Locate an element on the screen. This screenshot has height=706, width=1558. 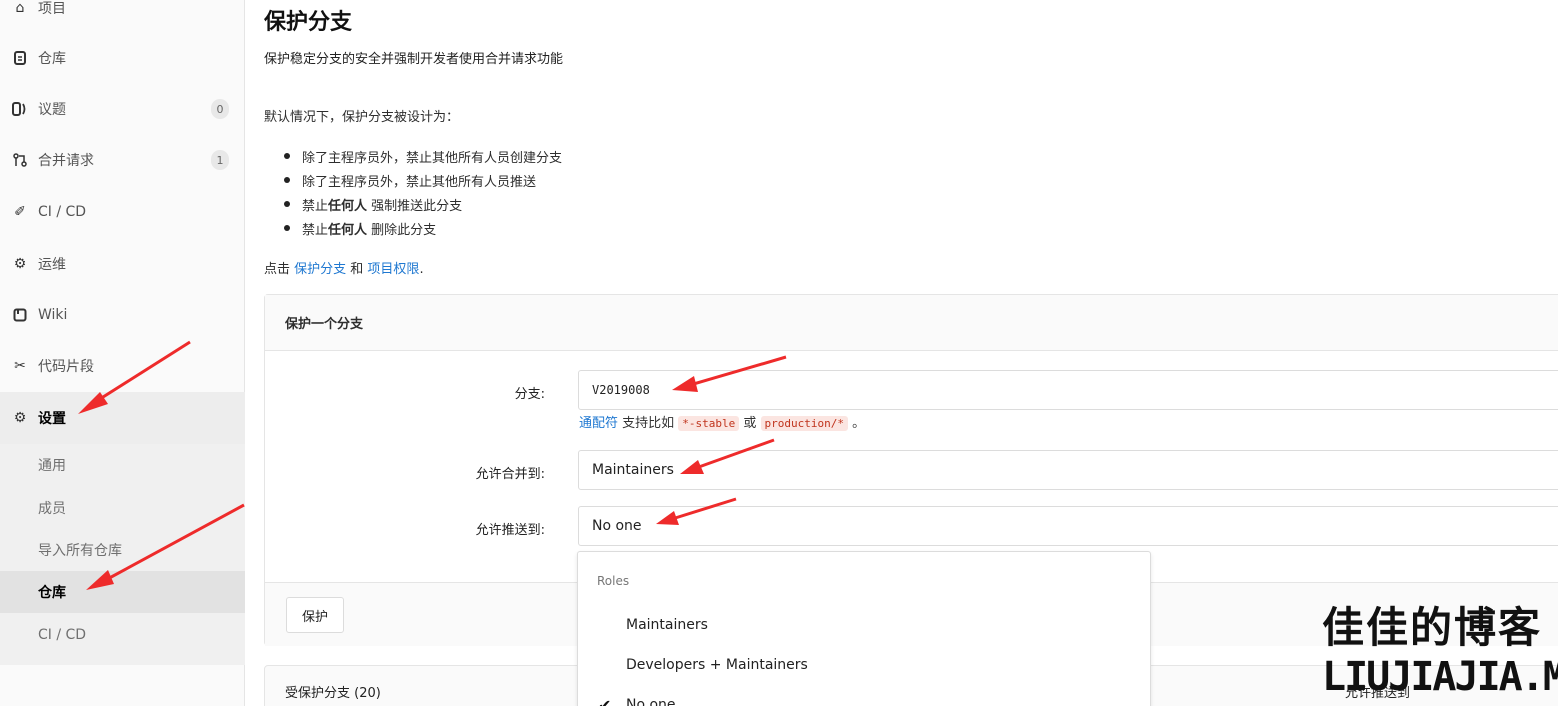
dropdown-option-no-one: No one is located at coordinates (651, 701).